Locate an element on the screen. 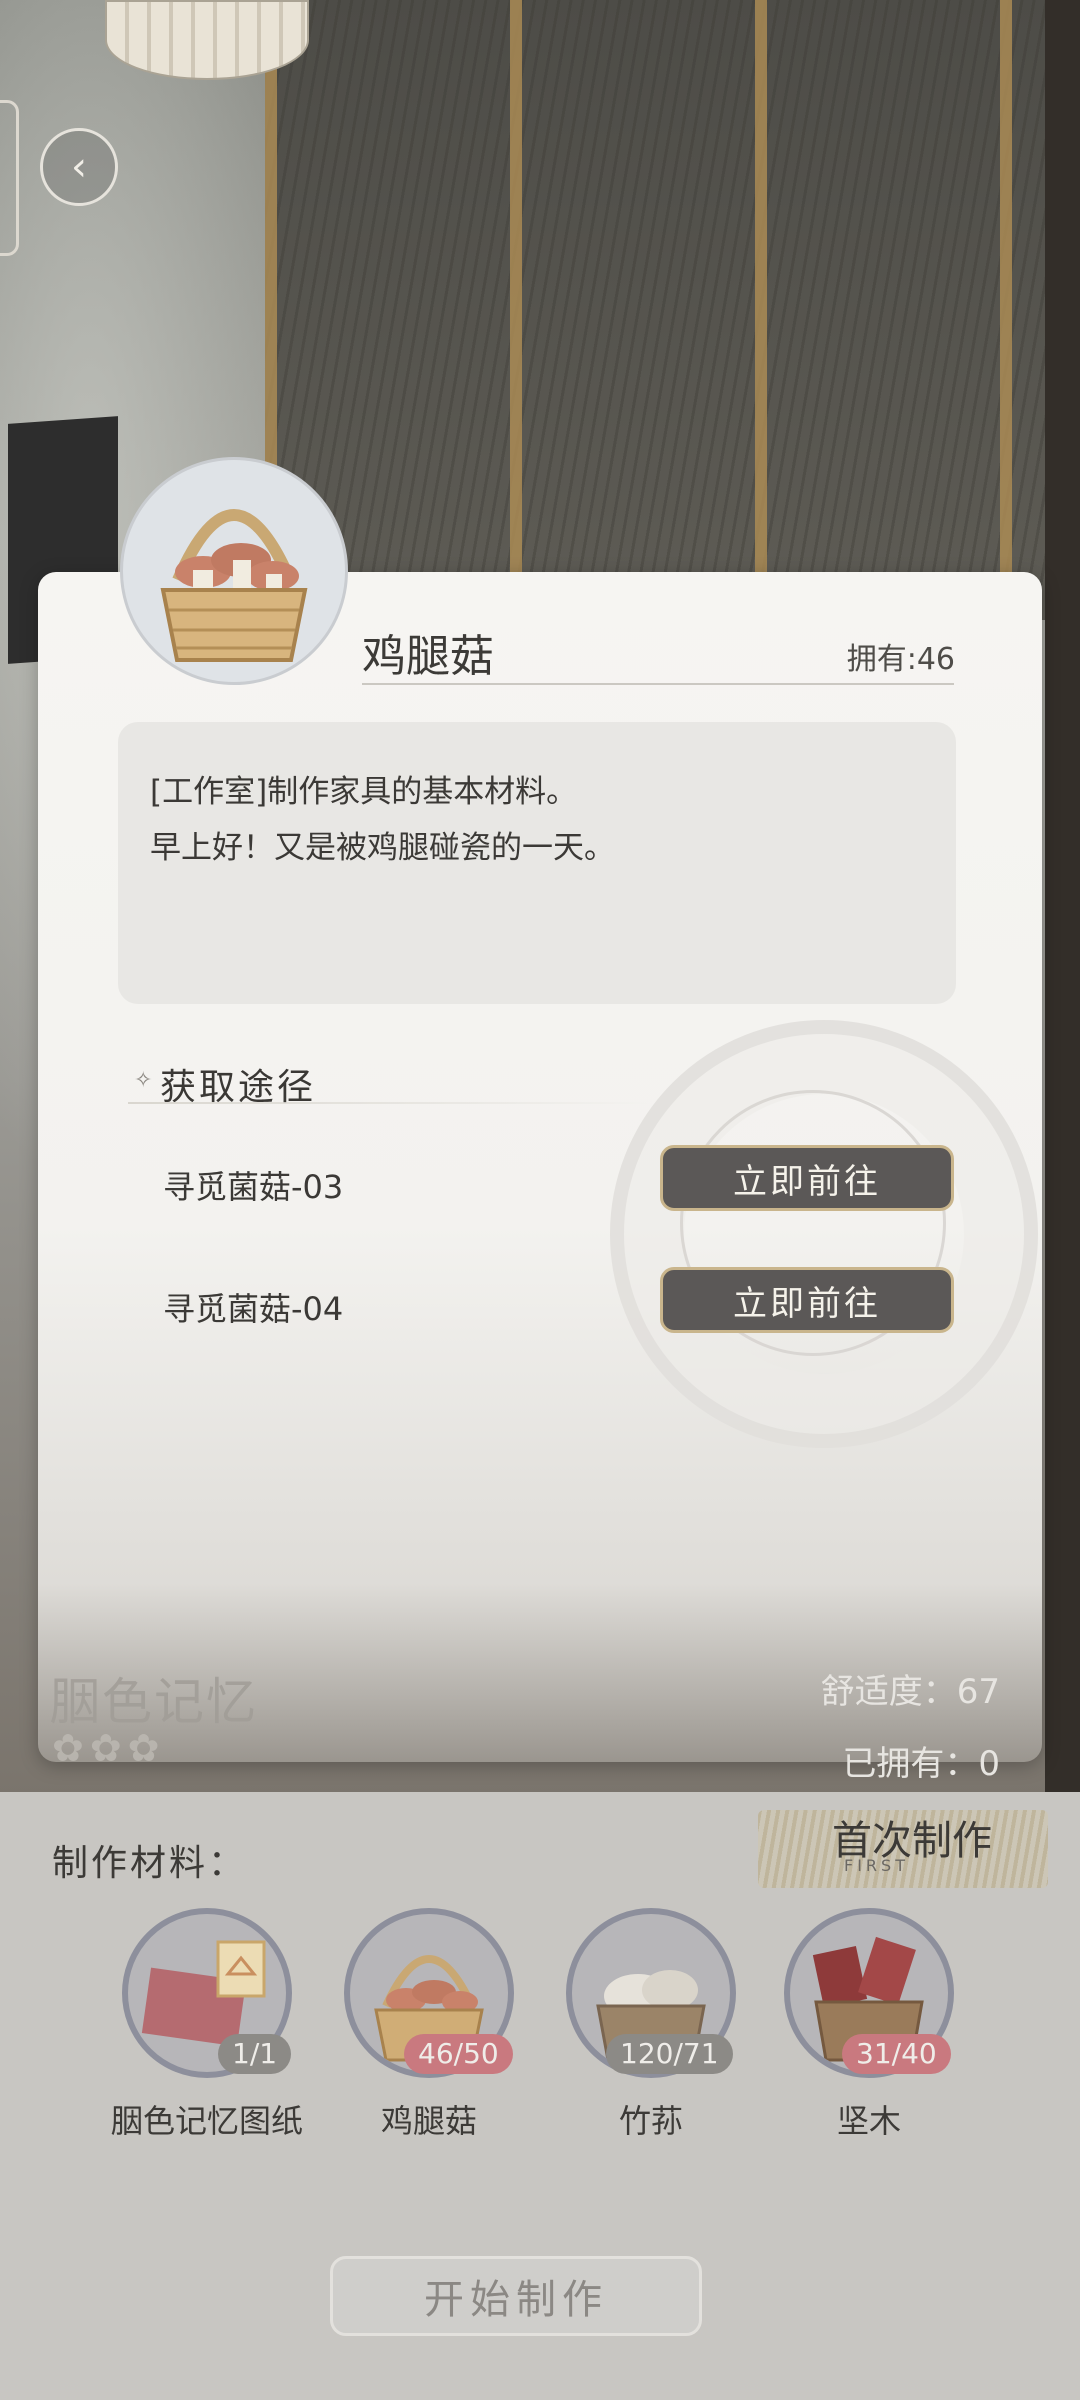  chicken-leg-mushroom-basket-icon is located at coordinates (234, 571).